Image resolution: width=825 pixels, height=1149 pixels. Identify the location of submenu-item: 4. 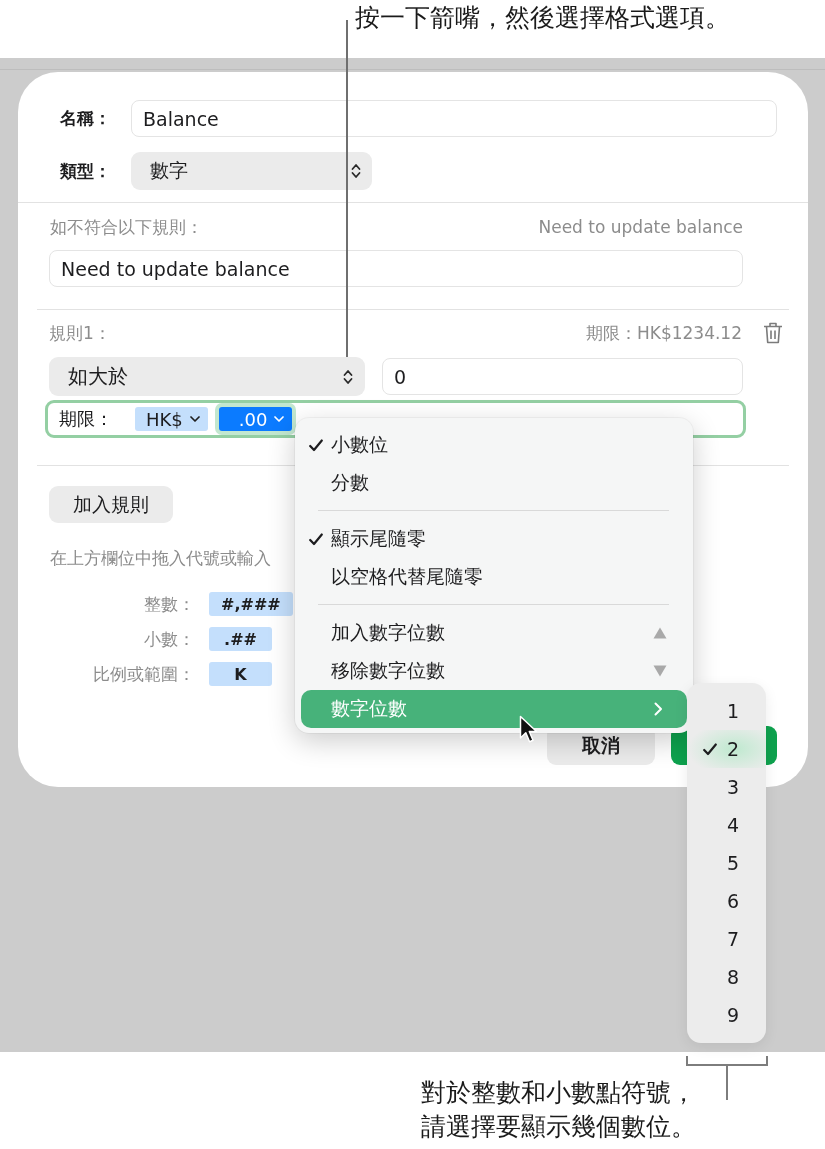
(726, 825).